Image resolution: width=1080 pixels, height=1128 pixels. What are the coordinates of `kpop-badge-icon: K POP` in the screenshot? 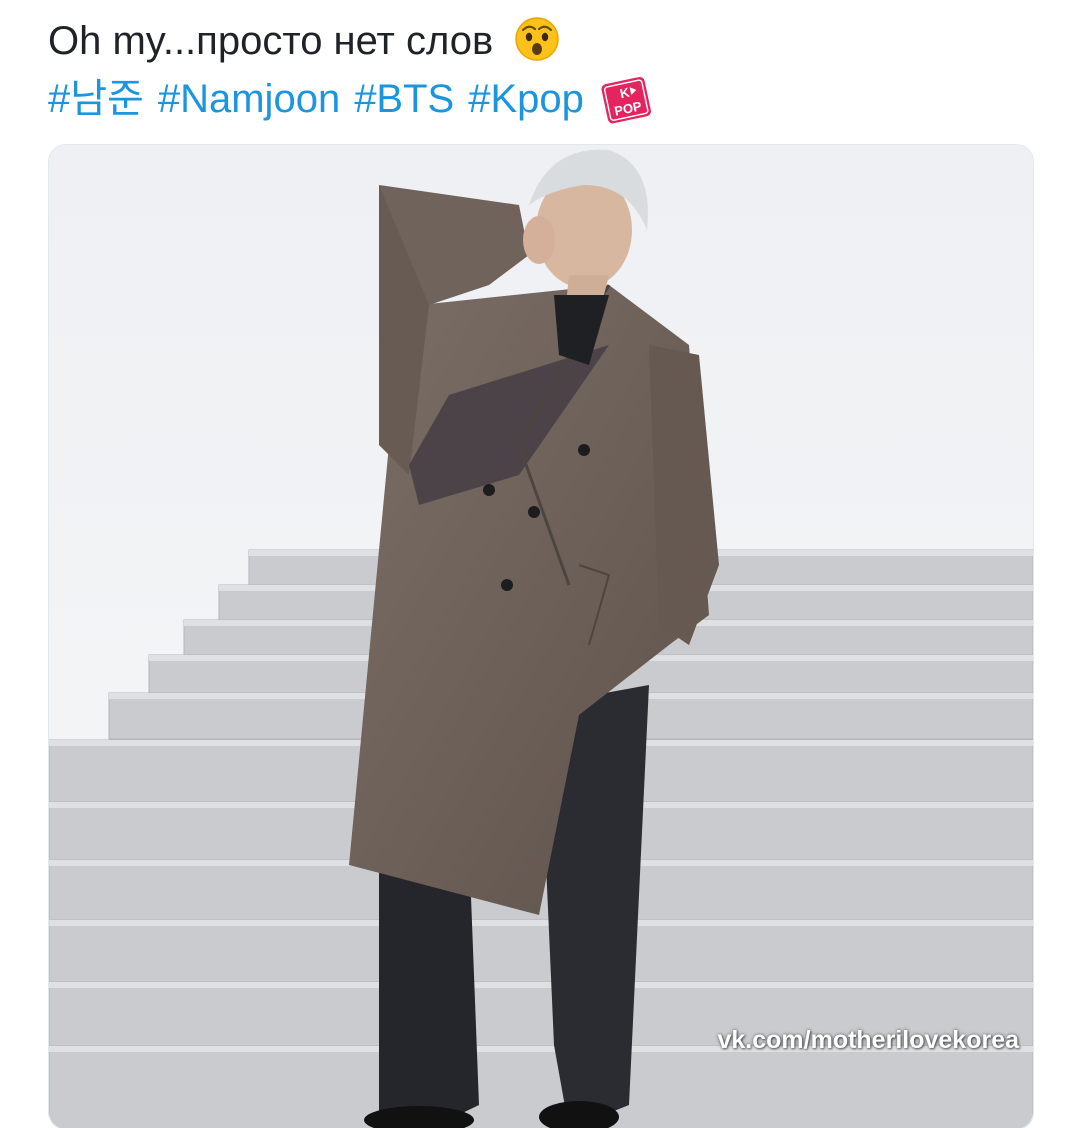 It's located at (627, 99).